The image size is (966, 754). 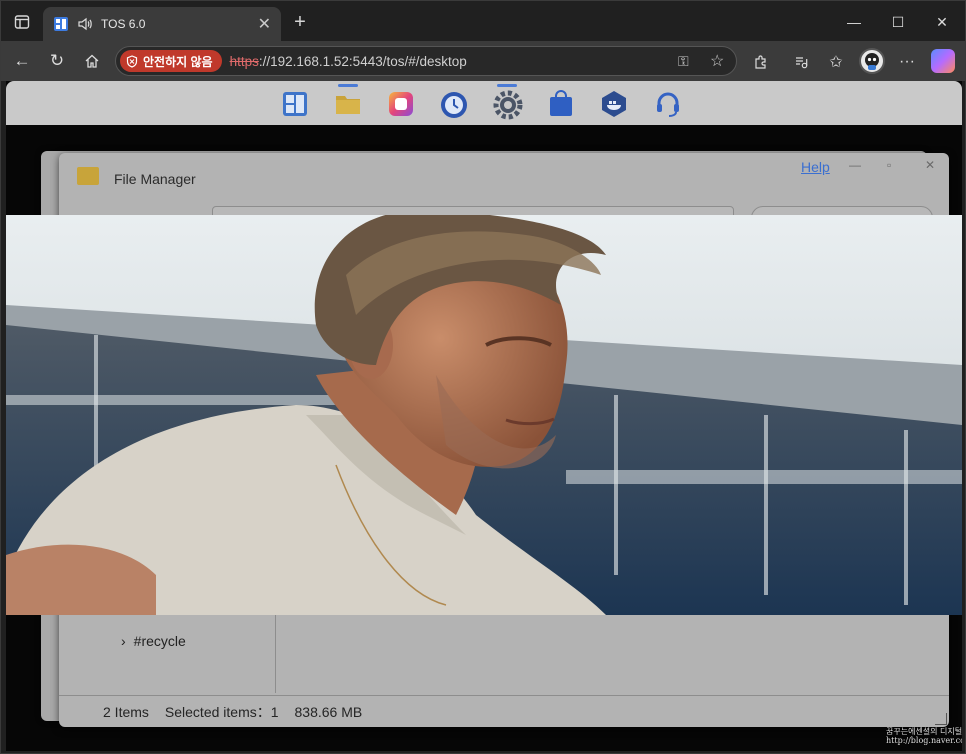 What do you see at coordinates (132, 61) in the screenshot?
I see `shield-icon` at bounding box center [132, 61].